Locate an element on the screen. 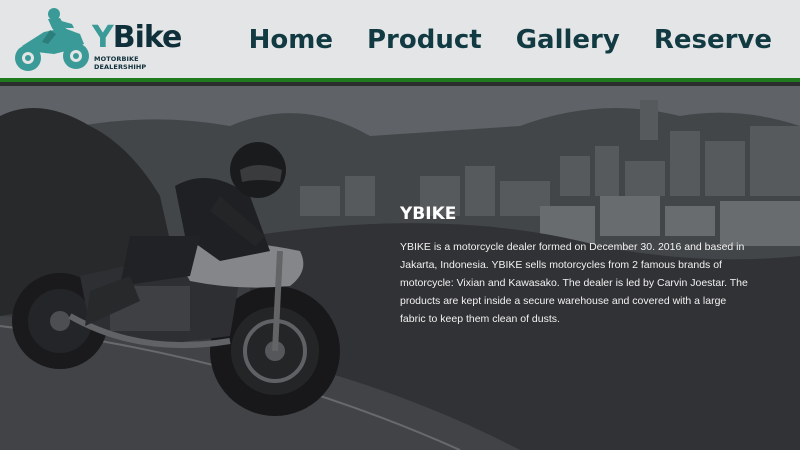 The width and height of the screenshot is (800, 450). motorbike-rider-logo-icon is located at coordinates (52, 39).